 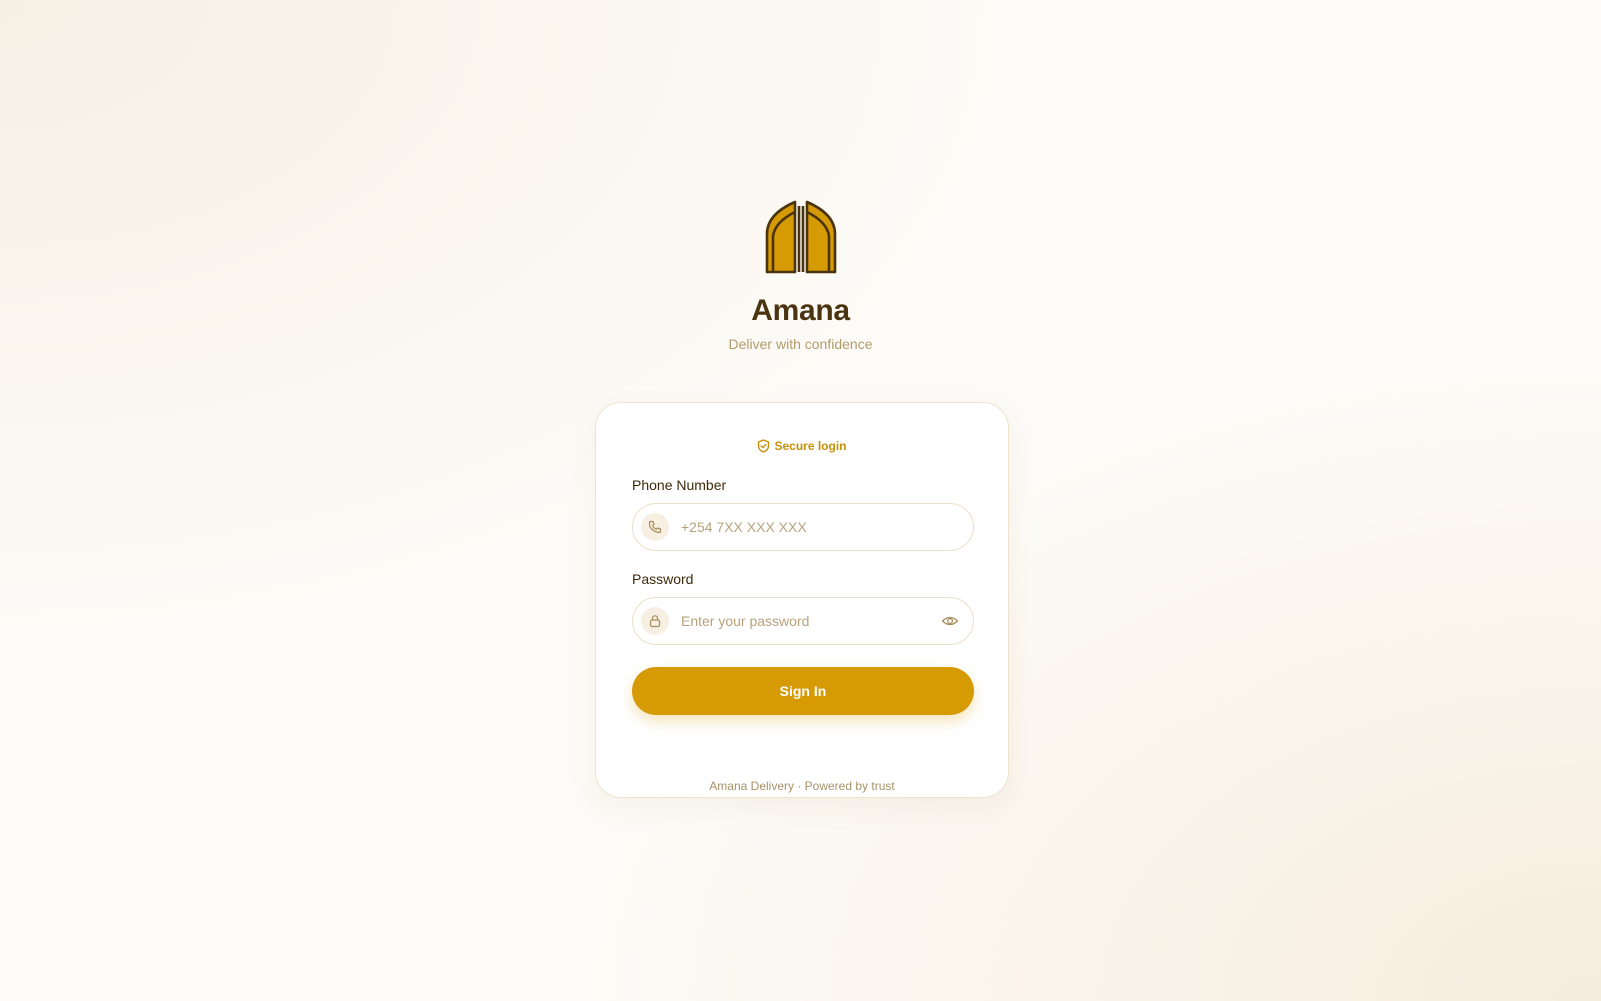 I want to click on phone-number-label: Phone Number, so click(x=679, y=485).